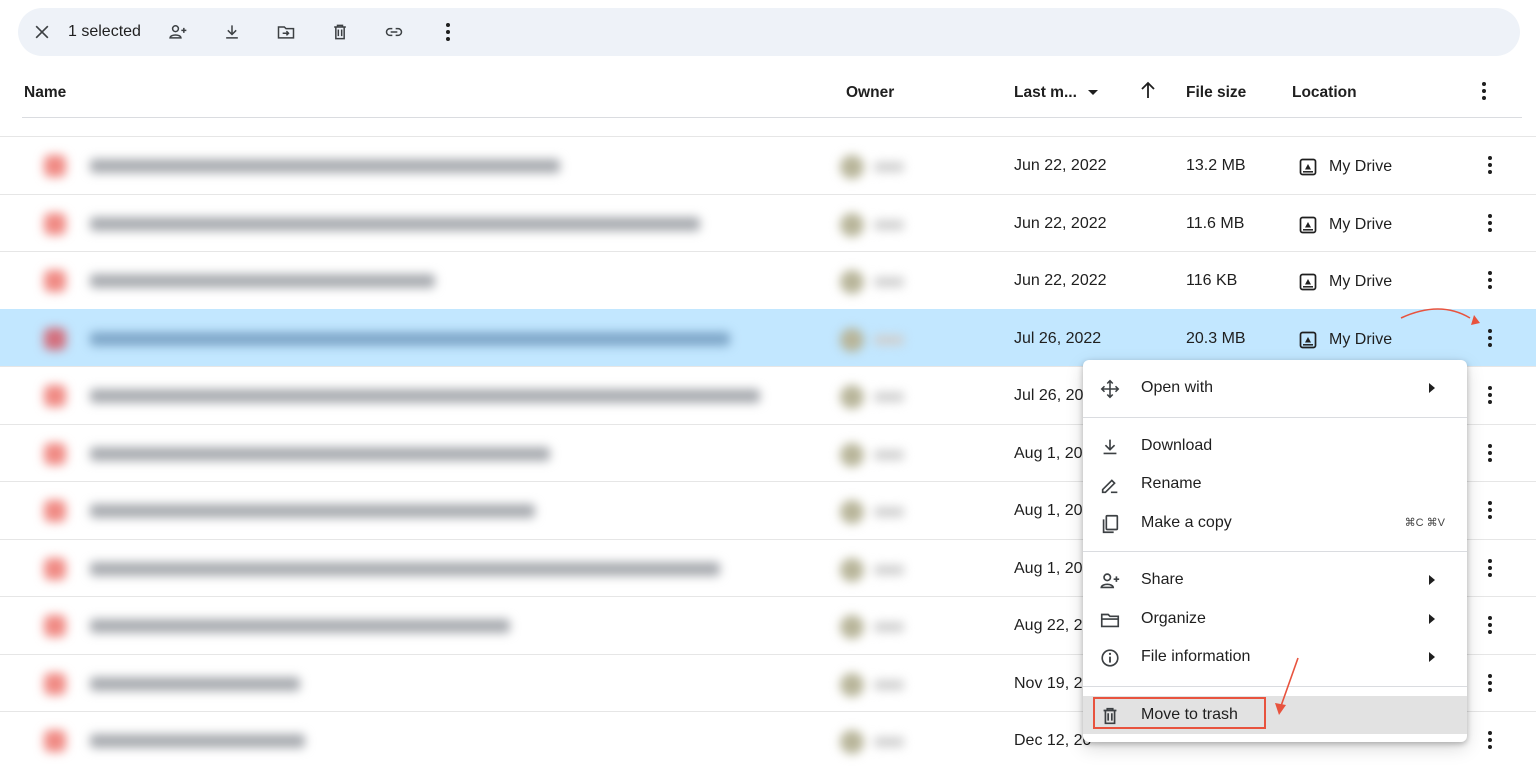 This screenshot has height=774, width=1536. I want to click on trash-icon, so click(1110, 716).